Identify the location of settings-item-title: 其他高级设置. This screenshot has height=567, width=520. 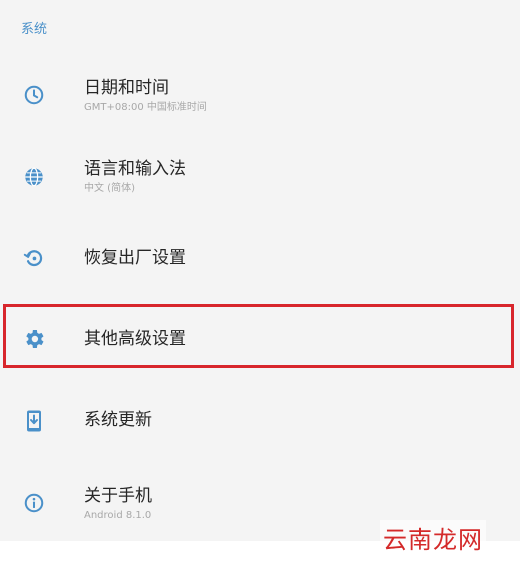
(135, 339).